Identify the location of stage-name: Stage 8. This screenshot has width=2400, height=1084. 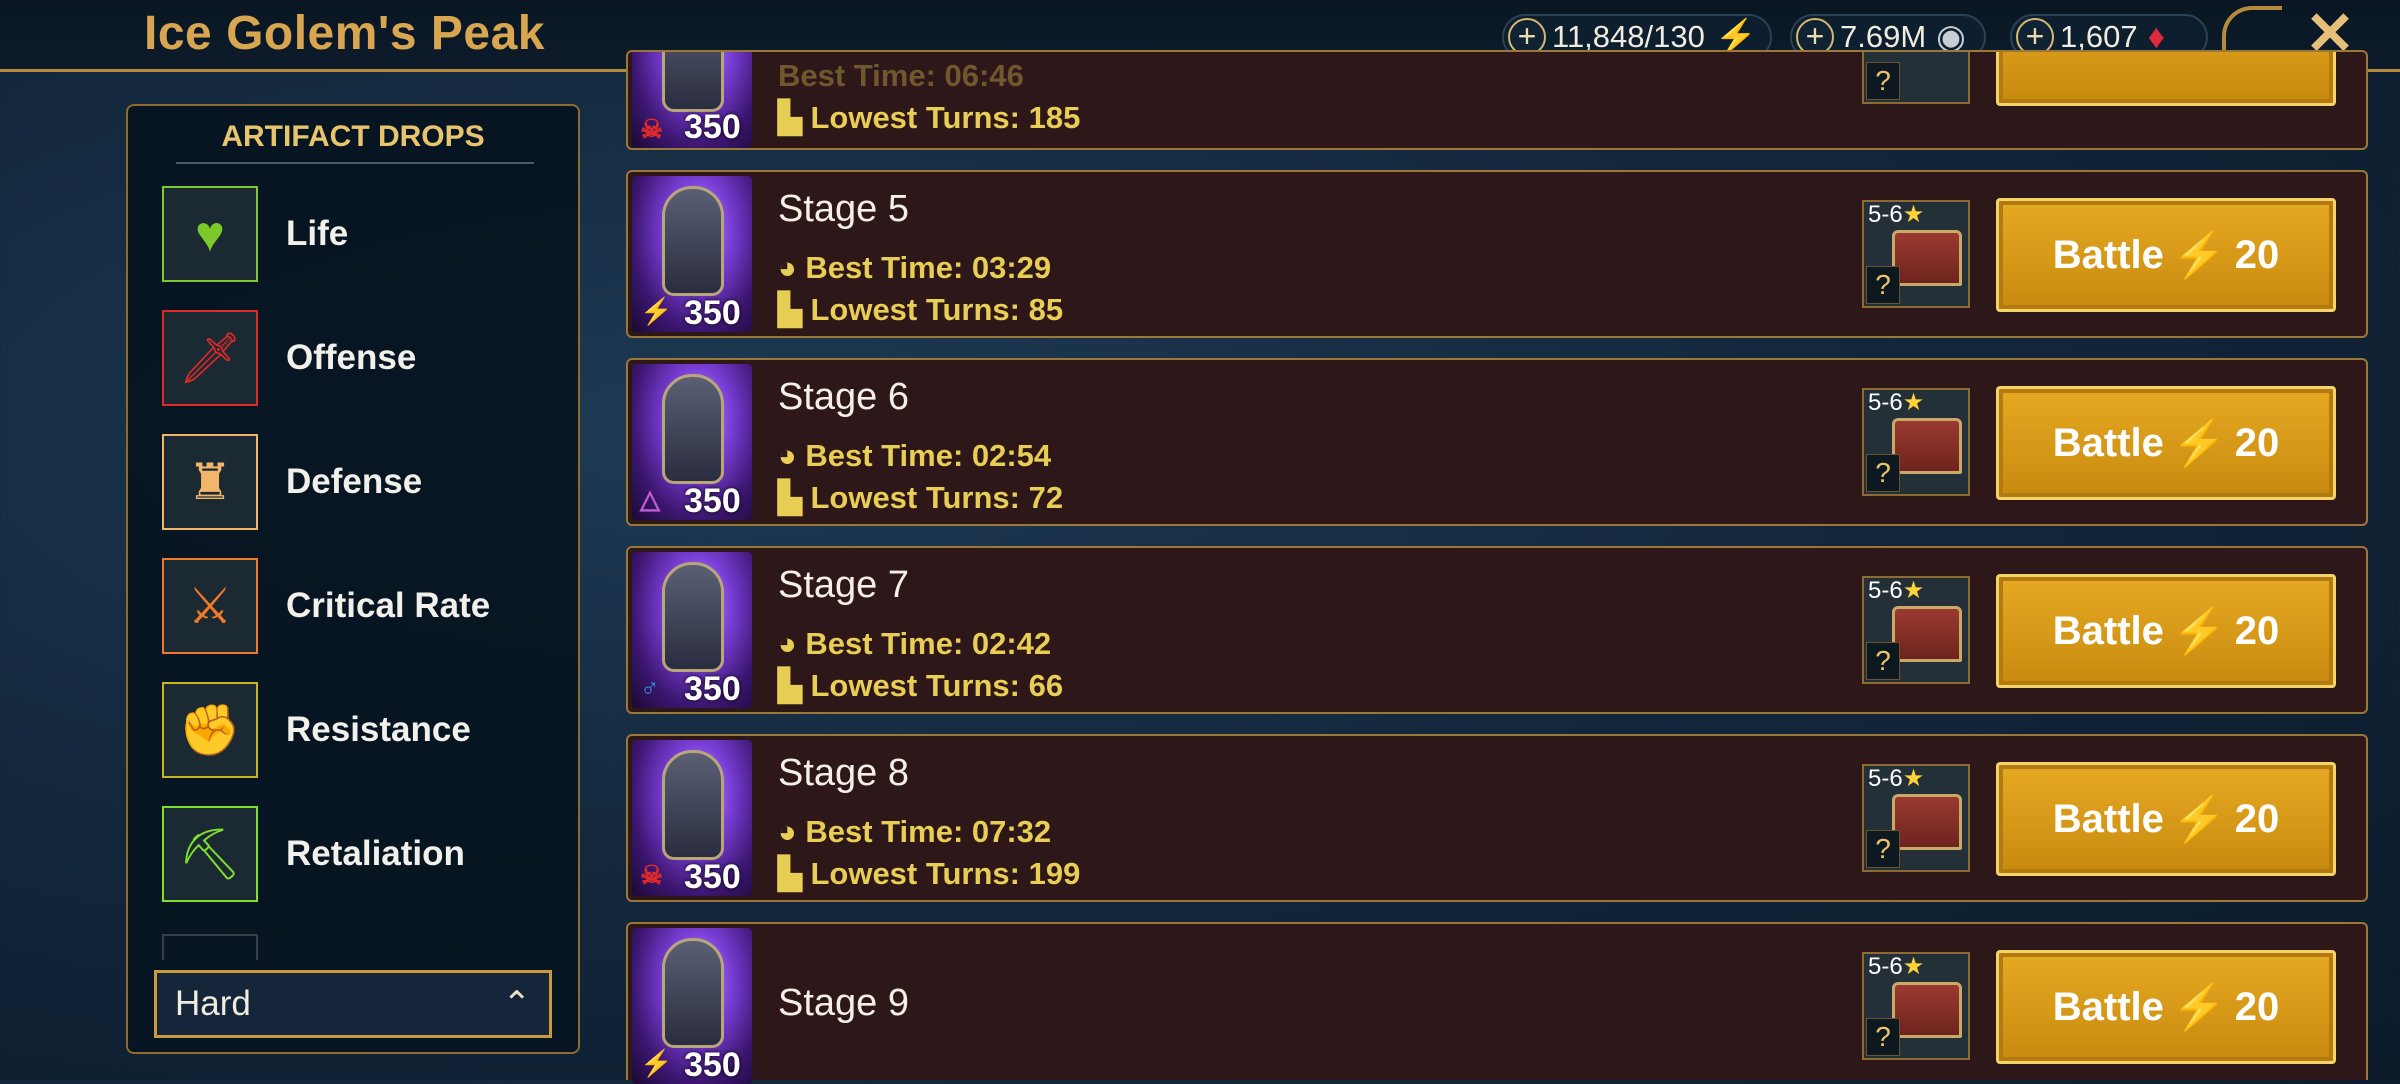
(843, 773).